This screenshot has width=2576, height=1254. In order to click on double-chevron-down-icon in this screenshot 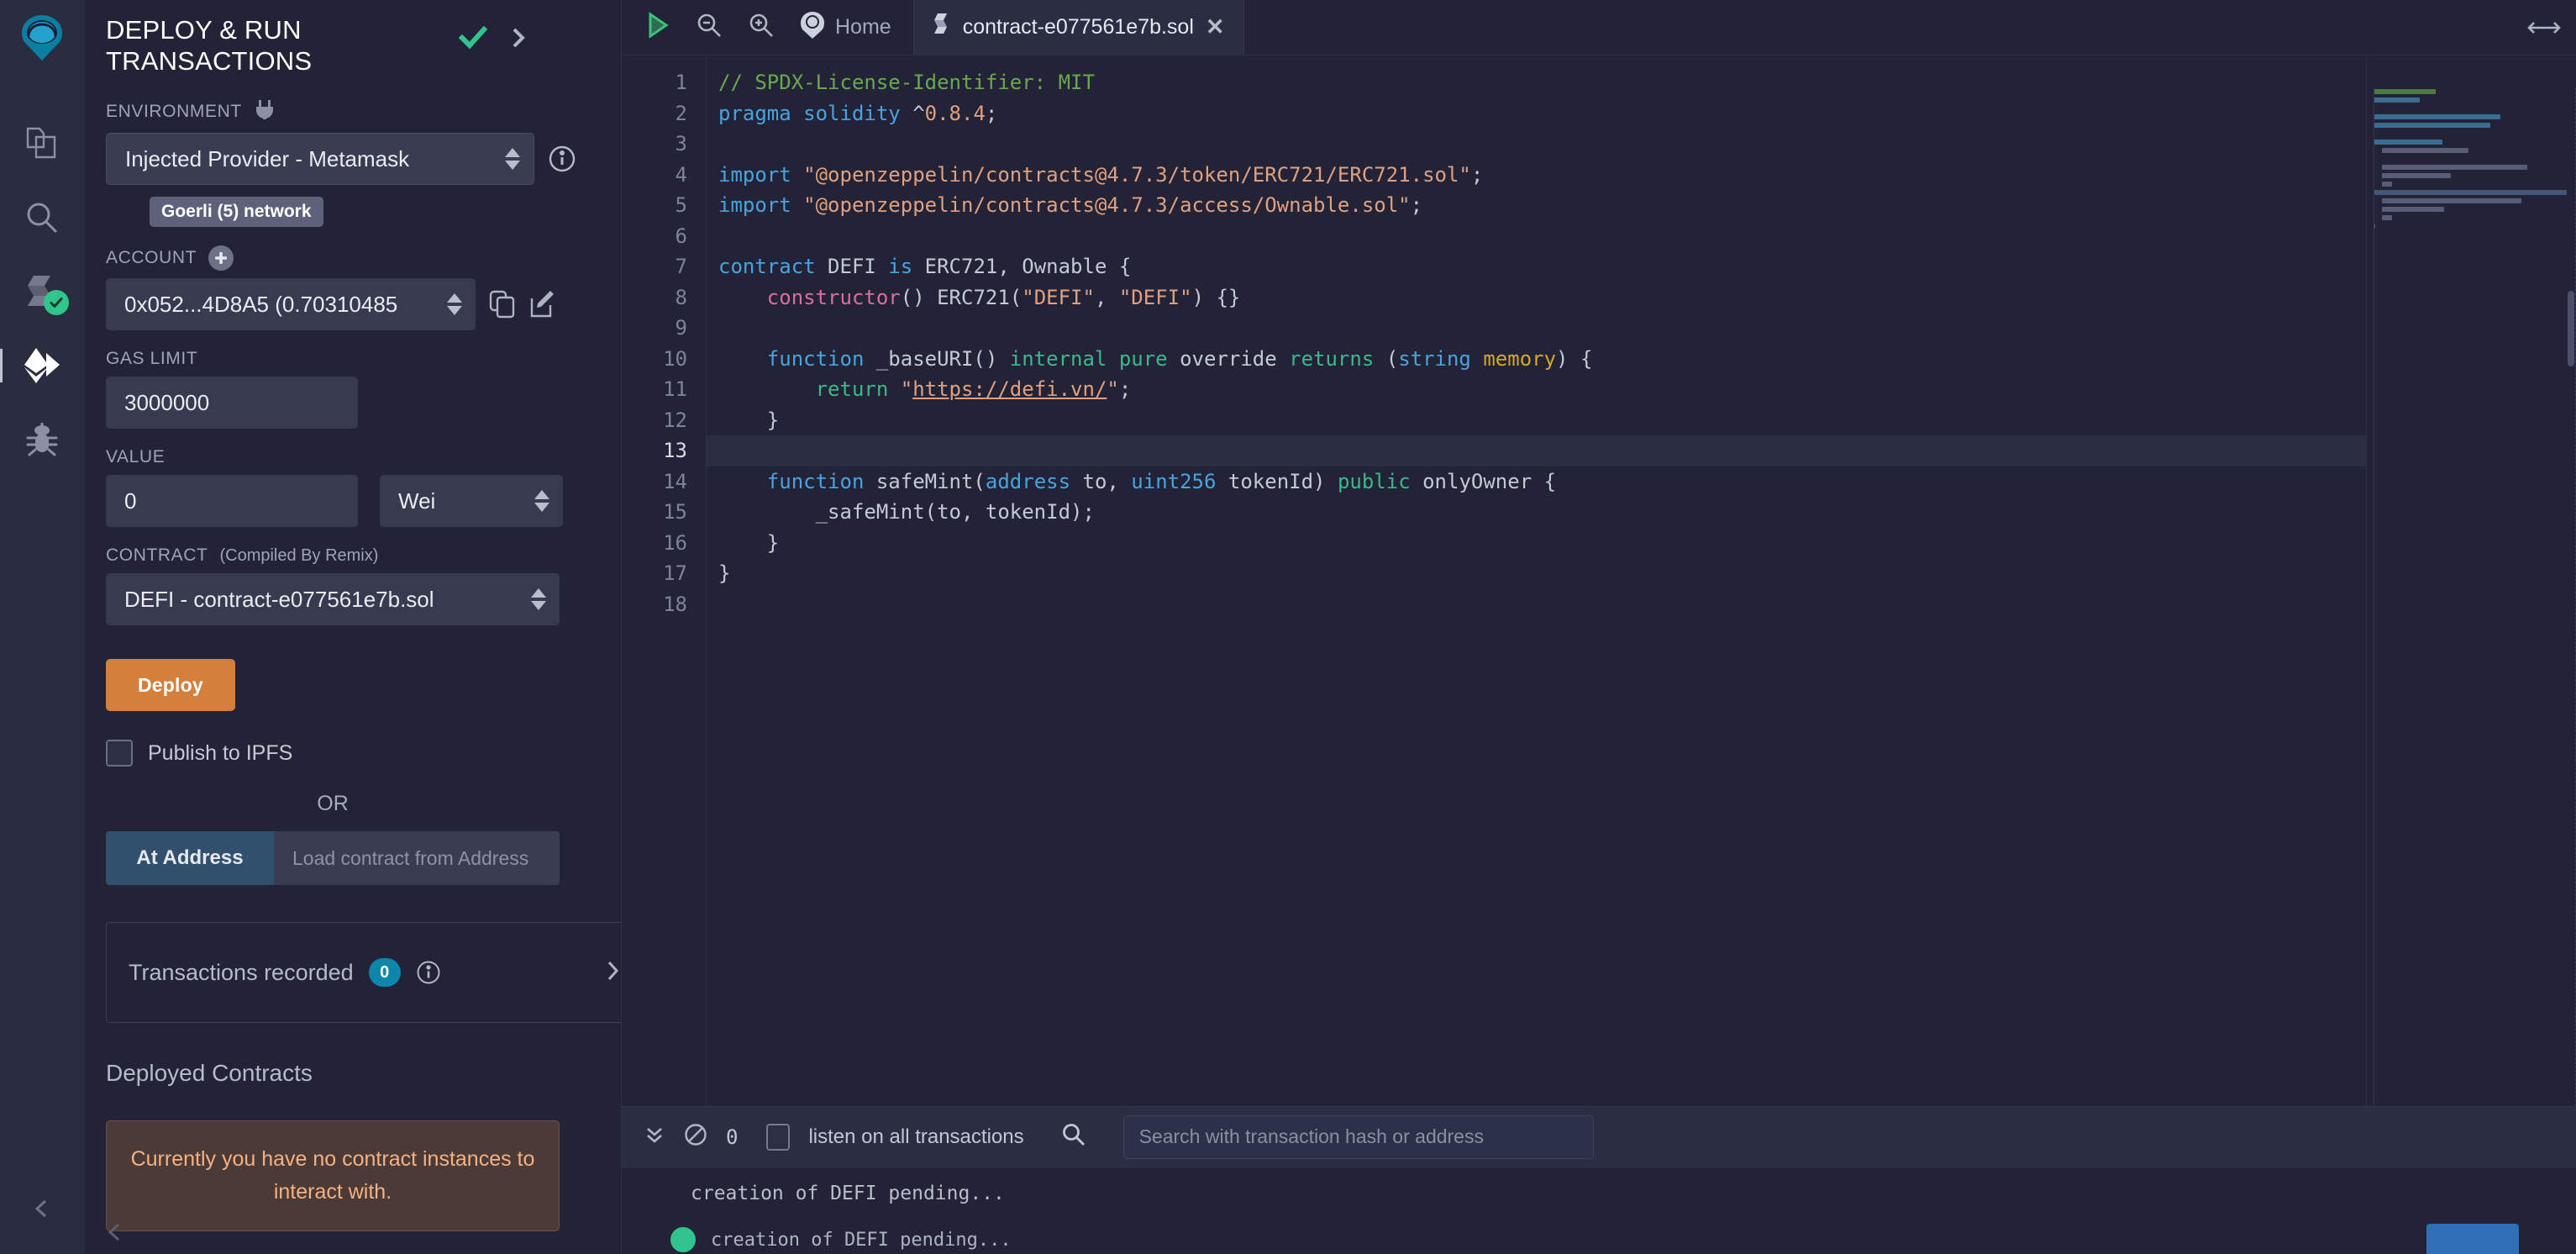, I will do `click(654, 1137)`.